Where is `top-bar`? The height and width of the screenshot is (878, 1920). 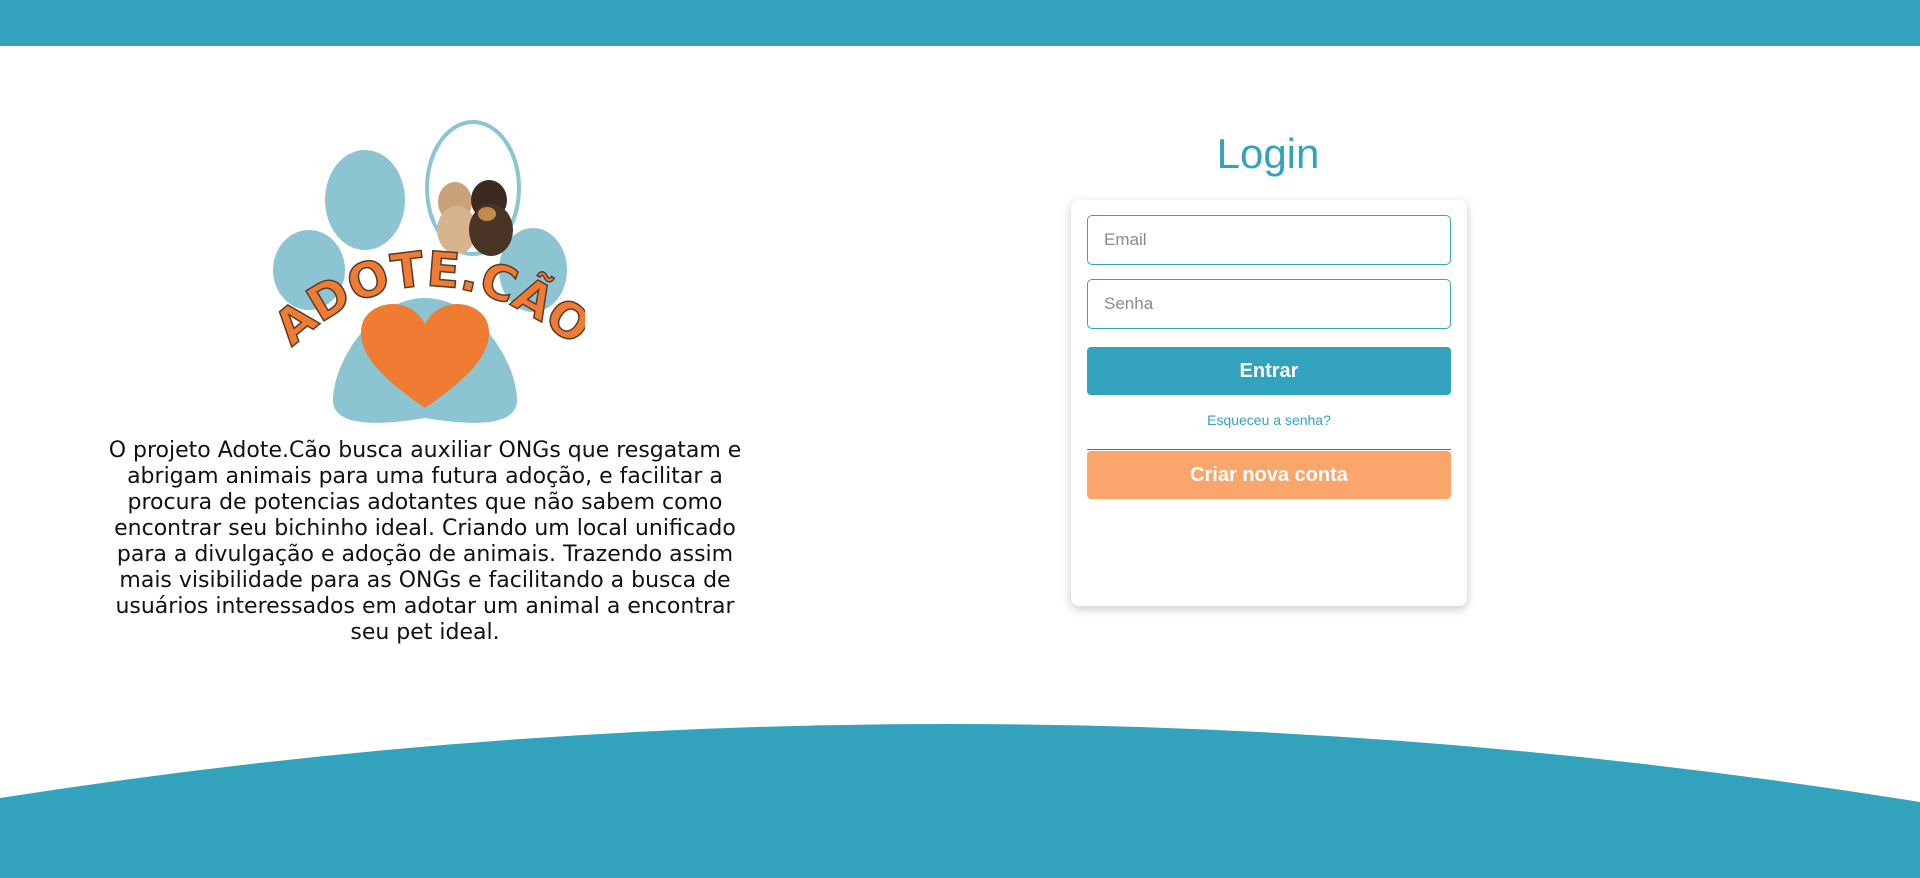
top-bar is located at coordinates (960, 23).